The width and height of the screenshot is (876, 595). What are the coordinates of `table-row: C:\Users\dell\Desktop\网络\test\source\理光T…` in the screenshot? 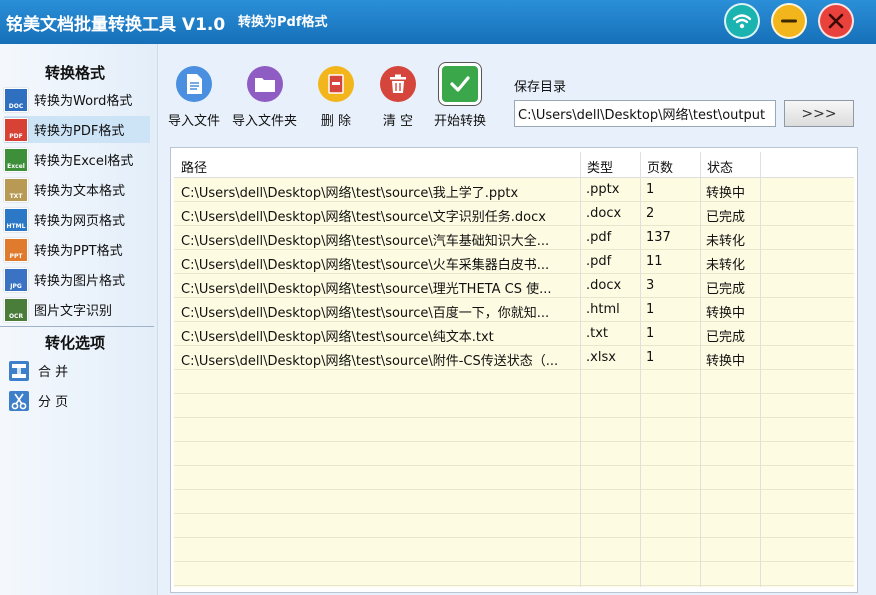 It's located at (514, 286).